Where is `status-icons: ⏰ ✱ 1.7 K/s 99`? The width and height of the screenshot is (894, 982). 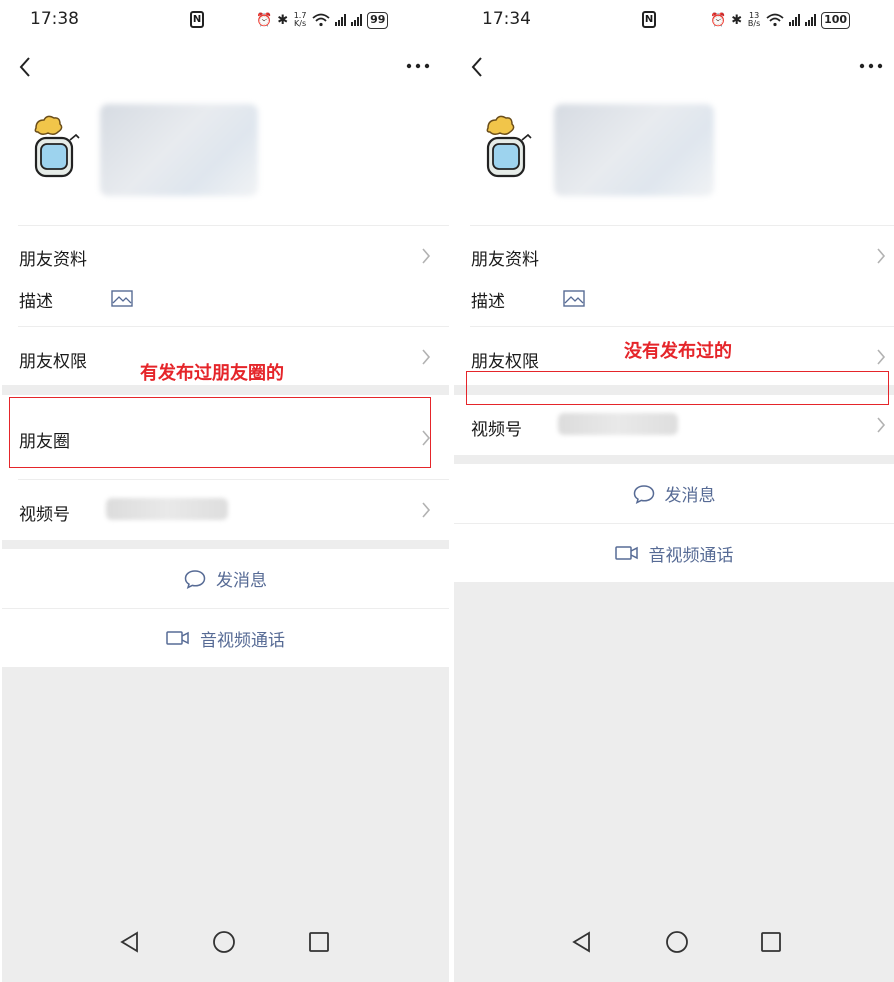
status-icons: ⏰ ✱ 1.7 K/s 99 is located at coordinates (322, 20).